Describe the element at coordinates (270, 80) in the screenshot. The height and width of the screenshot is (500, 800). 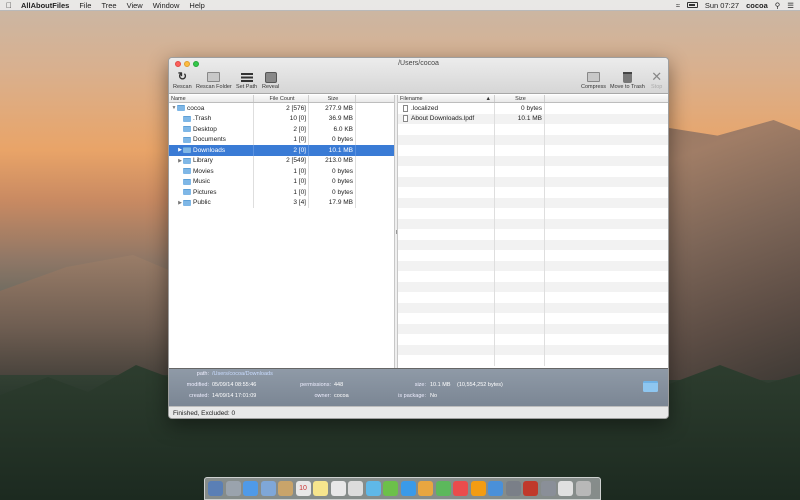
I see `reveal-button: Reveal` at that location.